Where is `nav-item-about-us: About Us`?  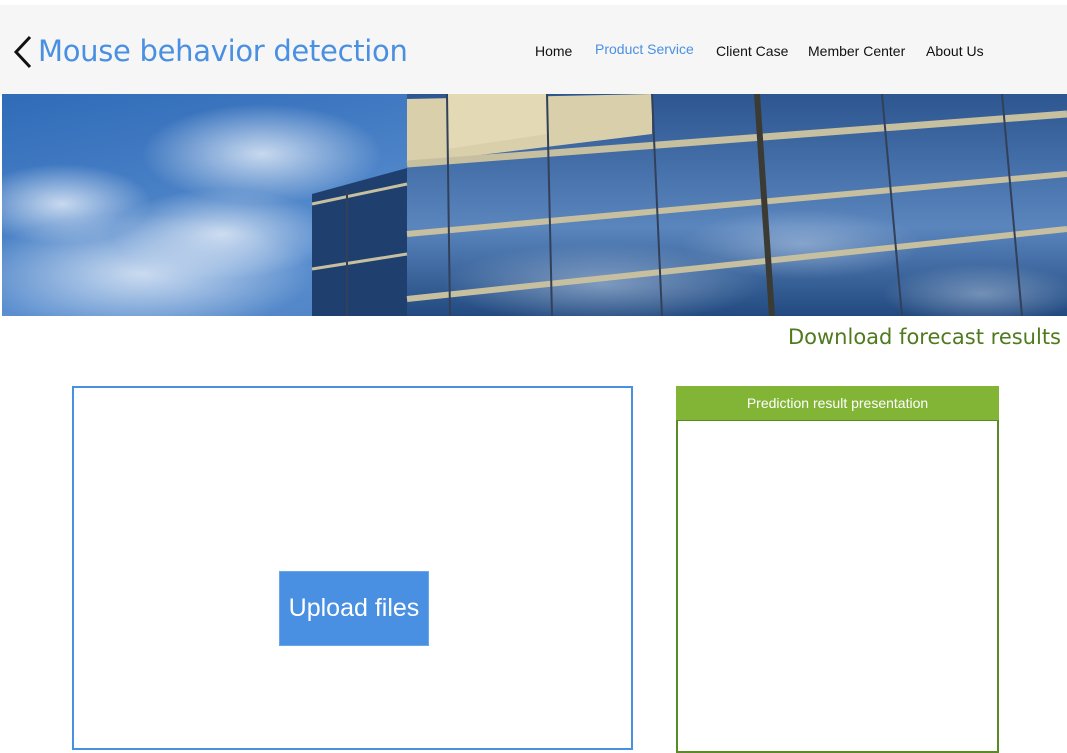 nav-item-about-us: About Us is located at coordinates (955, 51).